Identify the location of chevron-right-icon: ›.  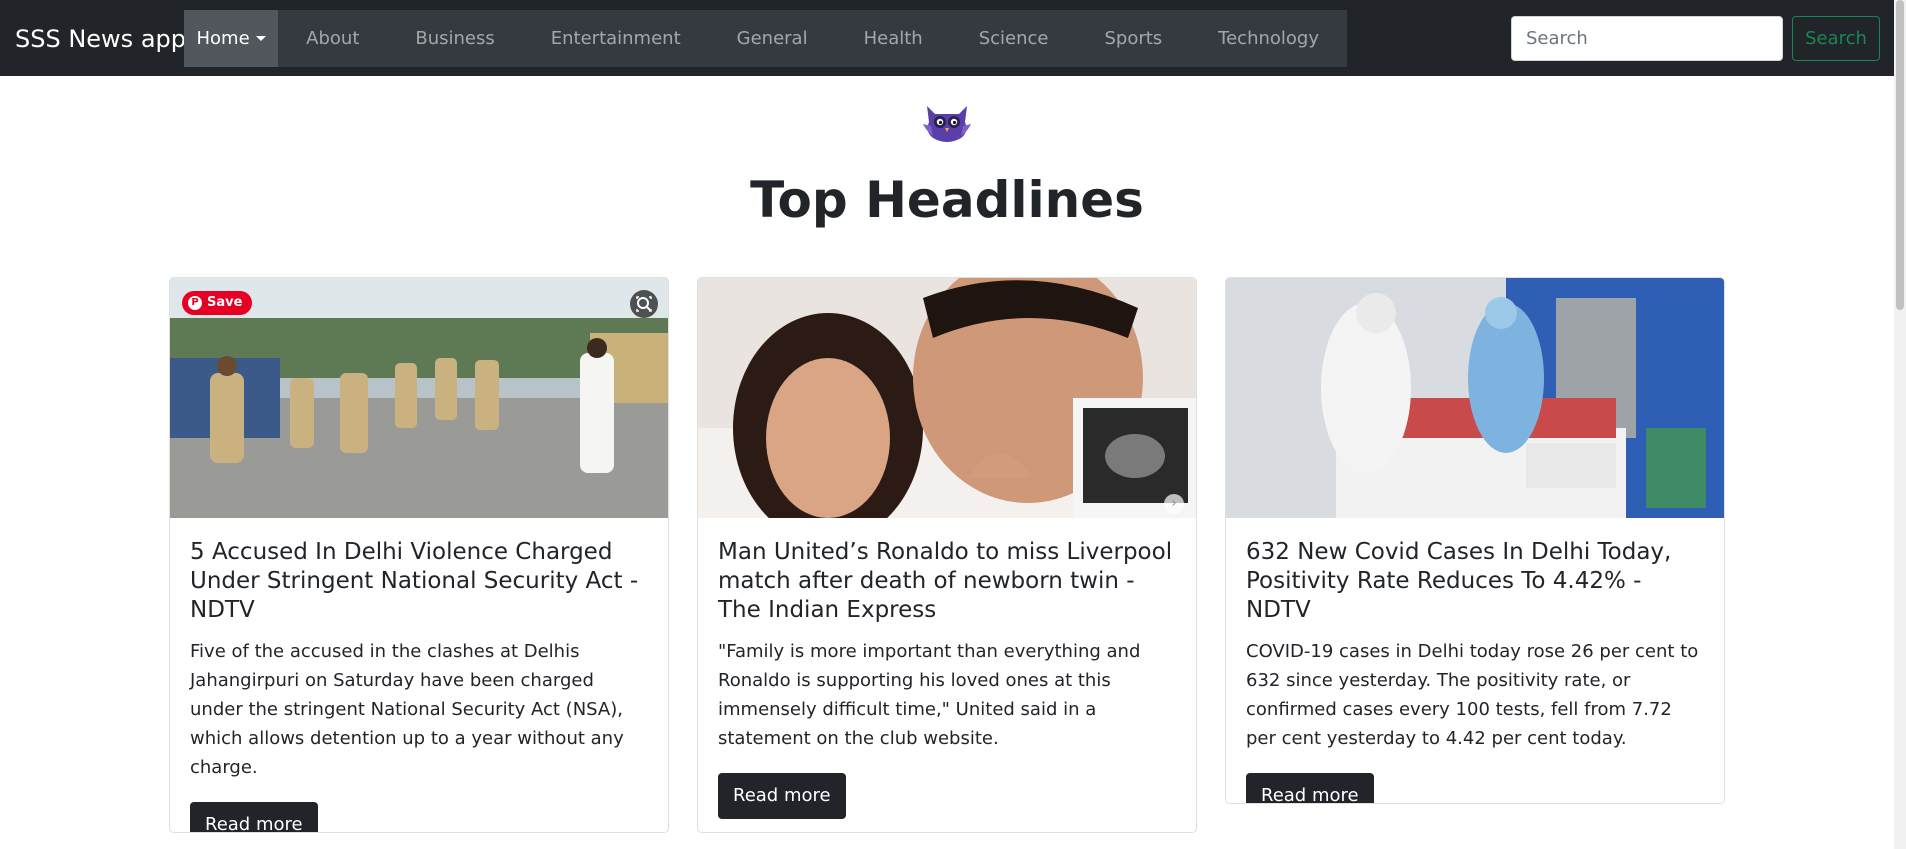
(1174, 504).